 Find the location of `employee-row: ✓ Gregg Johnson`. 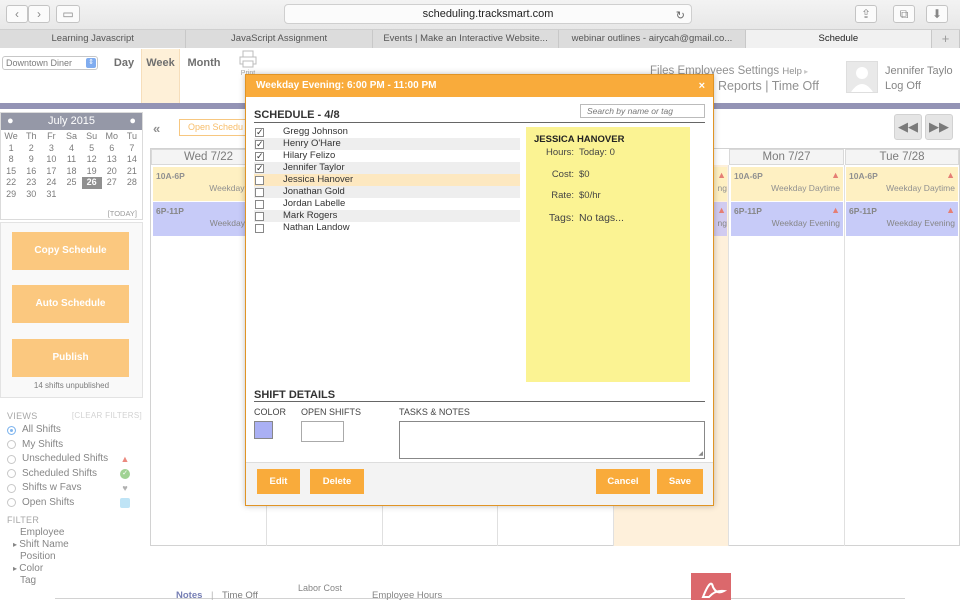

employee-row: ✓ Gregg Johnson is located at coordinates (387, 132).